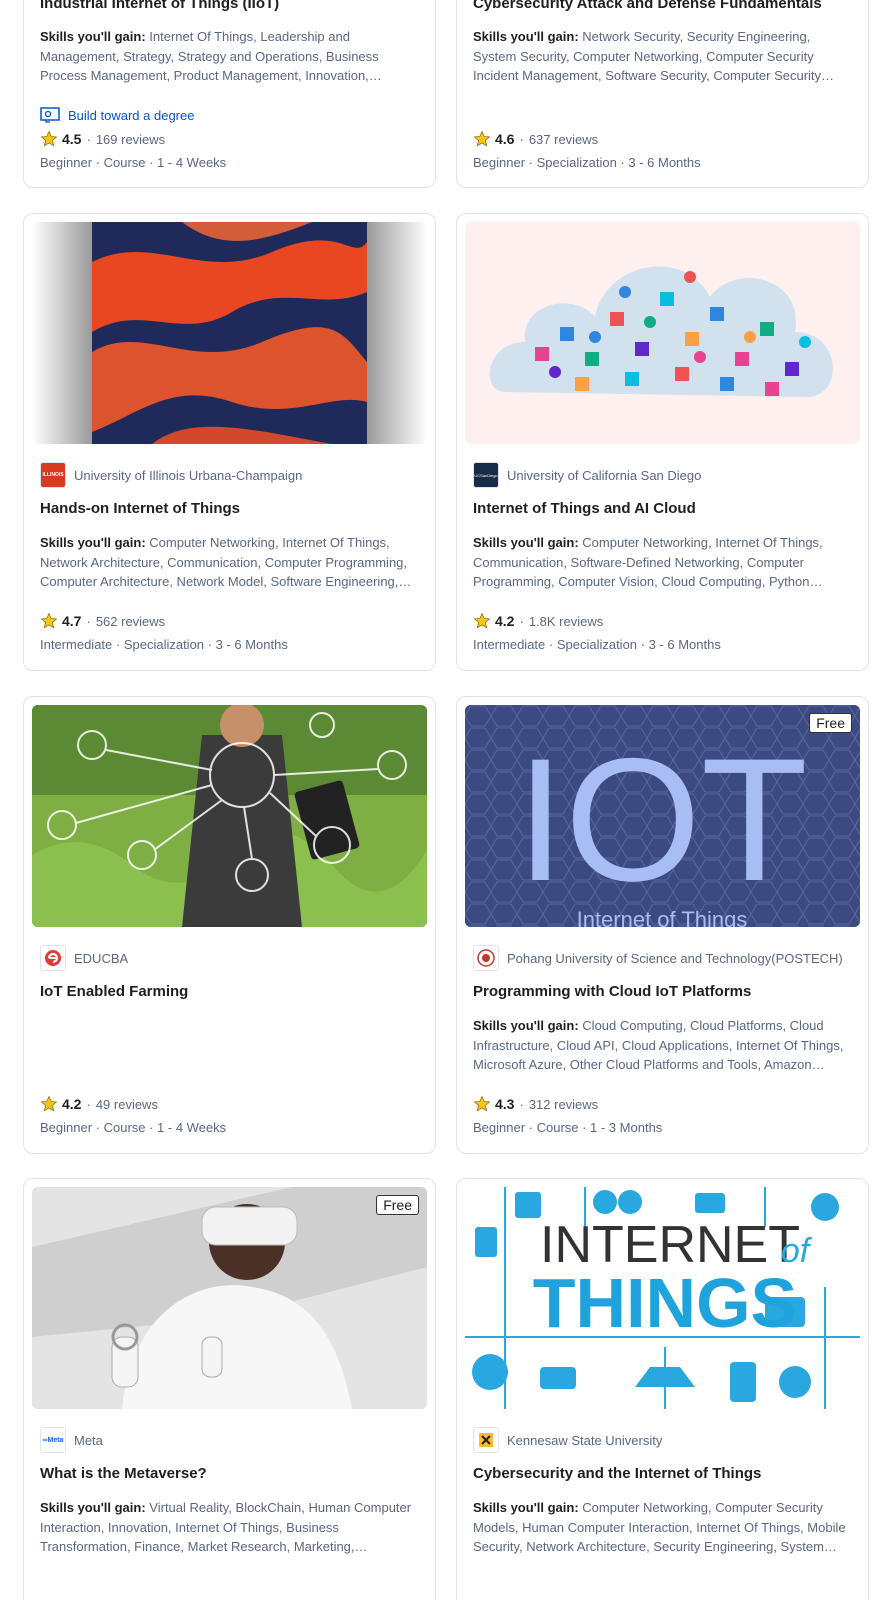  I want to click on rating-row: 4.6 · 637 reviews, so click(535, 139).